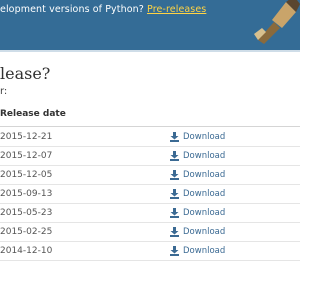  Describe the element at coordinates (26, 251) in the screenshot. I see `release-date: 2014-12-10` at that location.